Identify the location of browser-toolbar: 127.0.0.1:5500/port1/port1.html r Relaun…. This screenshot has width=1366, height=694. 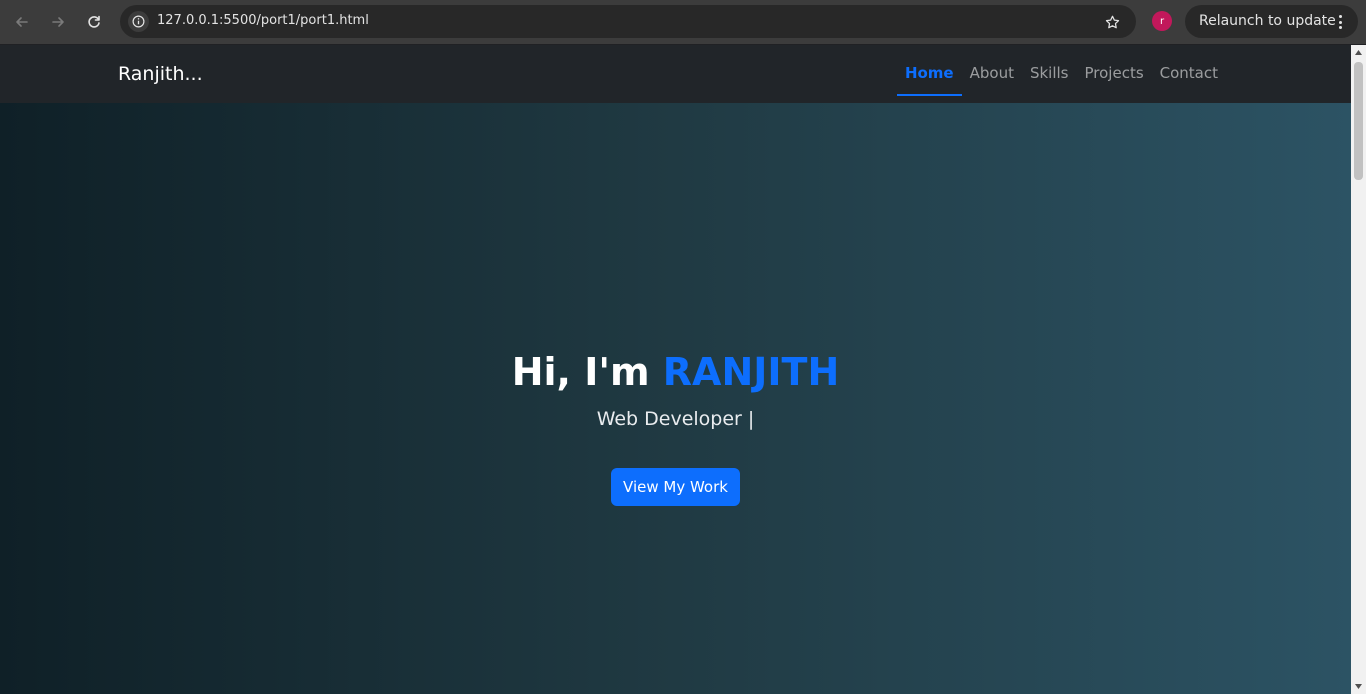
(683, 22).